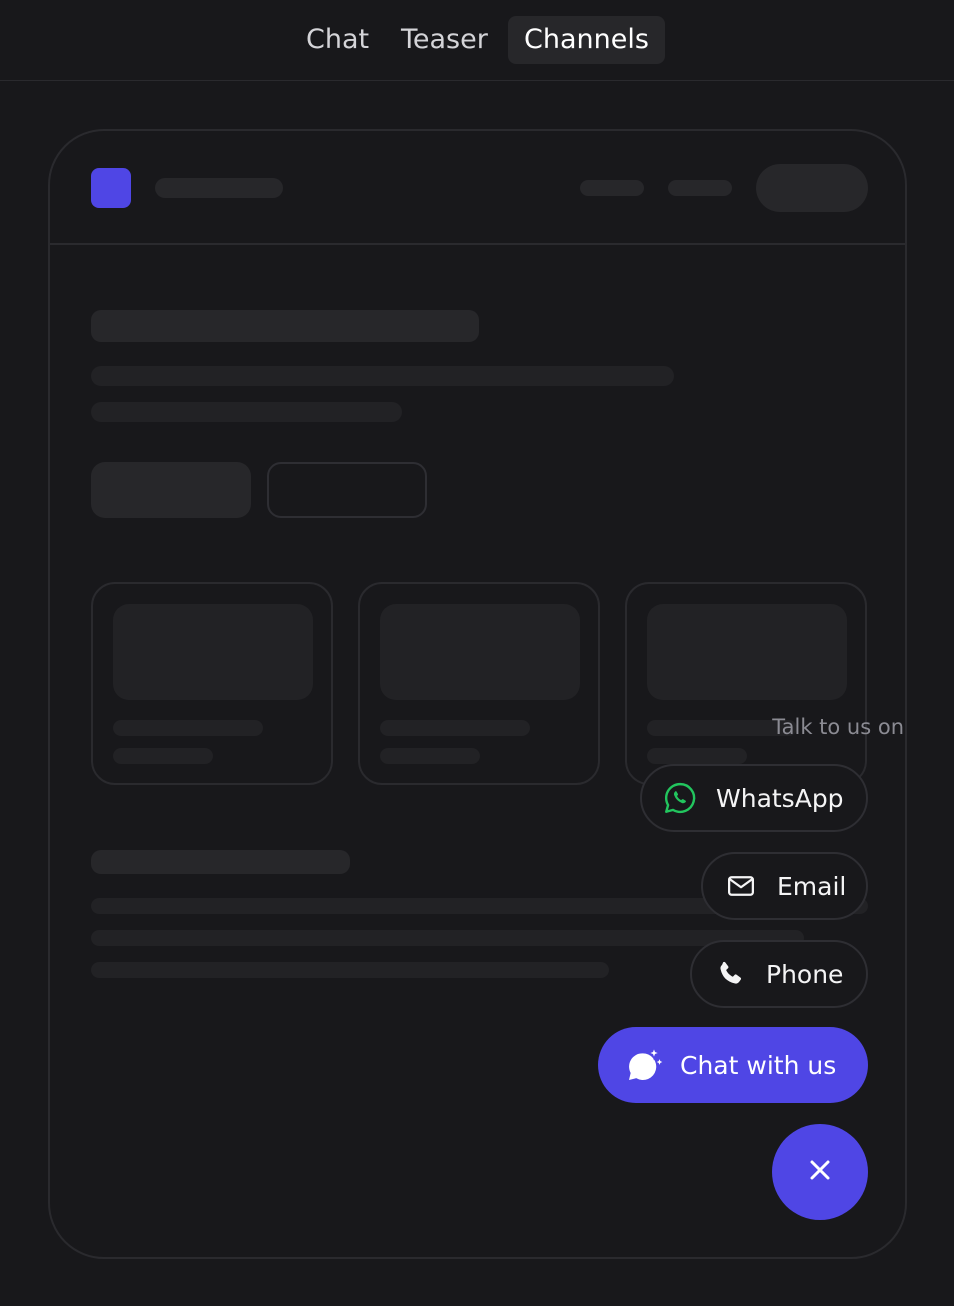  I want to click on hero-title-skeleton, so click(285, 326).